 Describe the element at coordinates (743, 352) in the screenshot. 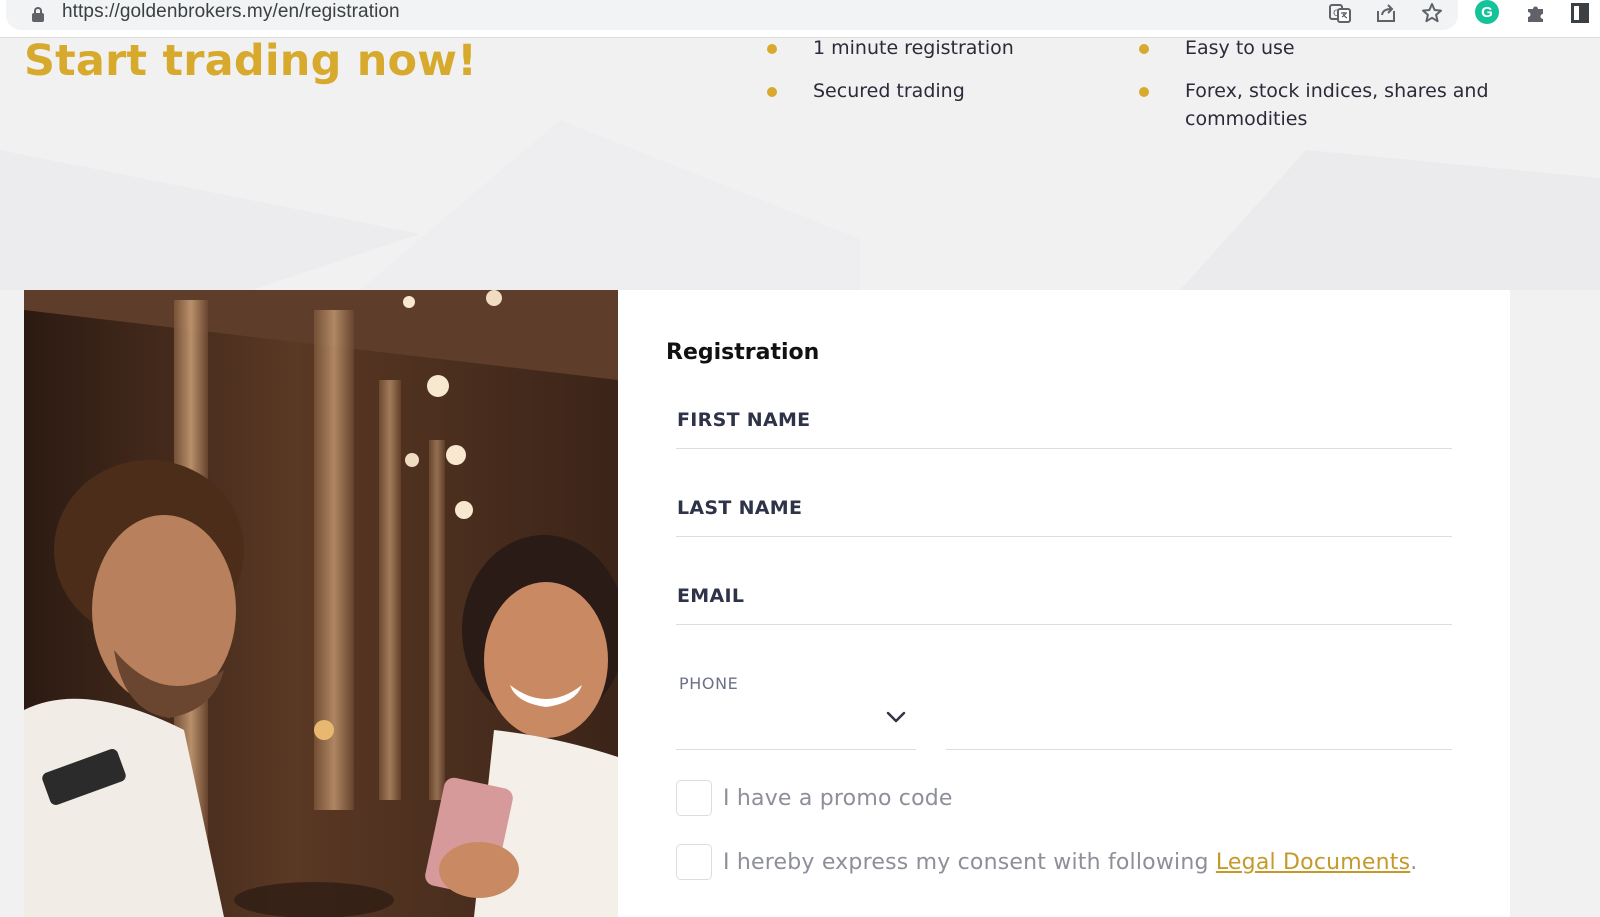

I see `registration-title: Registration` at that location.